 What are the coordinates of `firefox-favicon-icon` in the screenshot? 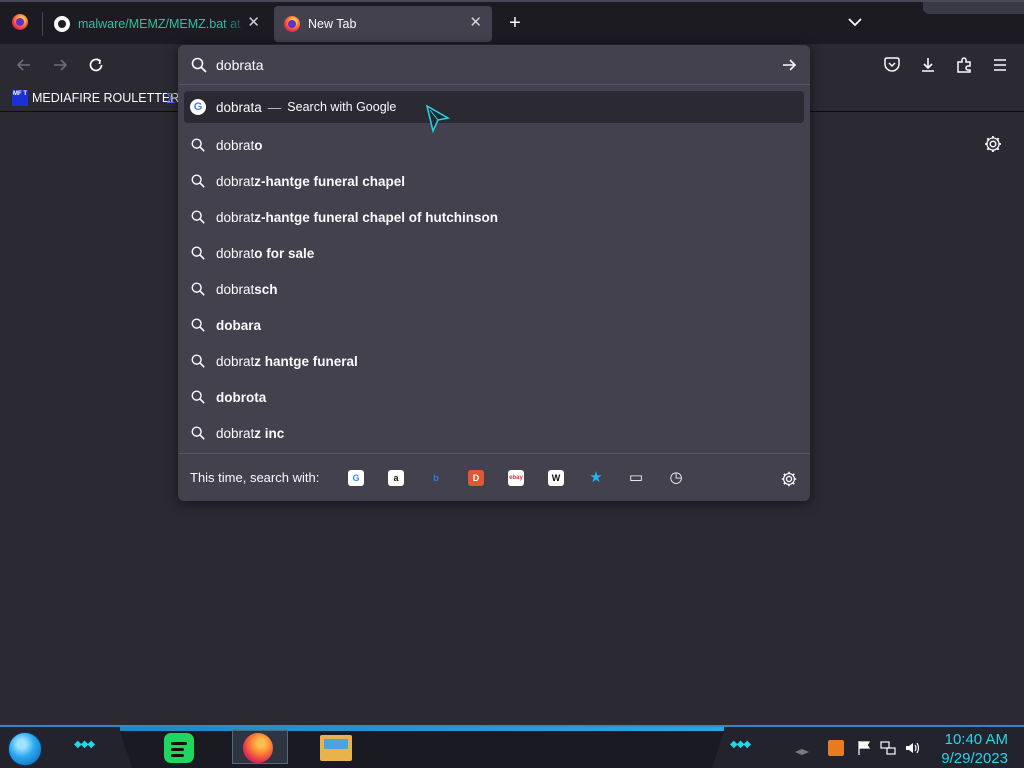 It's located at (292, 24).